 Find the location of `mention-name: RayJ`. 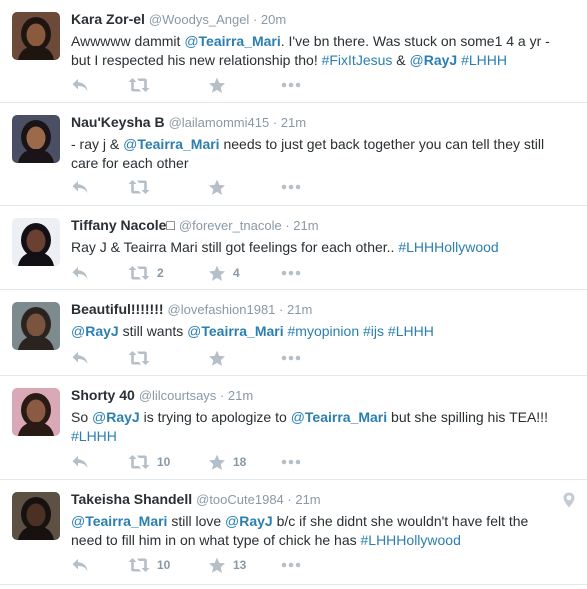

mention-name: RayJ is located at coordinates (123, 417).